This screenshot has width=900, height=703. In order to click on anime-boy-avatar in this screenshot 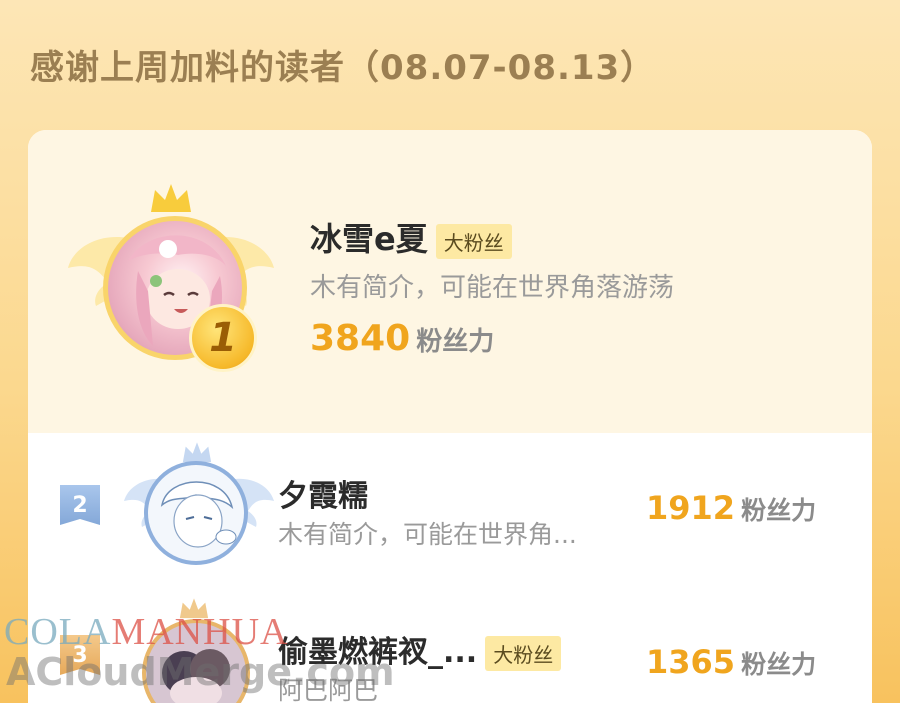, I will do `click(198, 514)`.